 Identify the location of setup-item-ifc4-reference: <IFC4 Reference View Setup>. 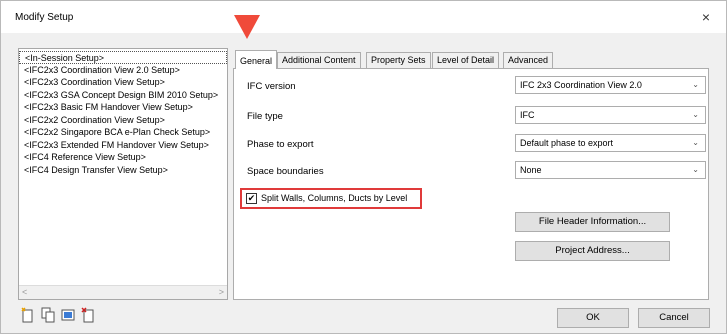
(123, 157).